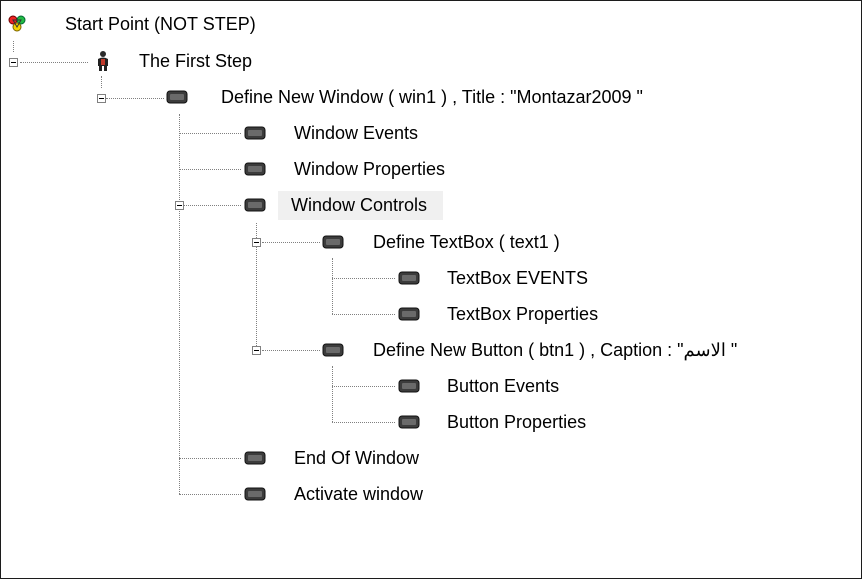 The width and height of the screenshot is (862, 579). I want to click on tree-node-textbox-properties: TextBox Properties, so click(499, 314).